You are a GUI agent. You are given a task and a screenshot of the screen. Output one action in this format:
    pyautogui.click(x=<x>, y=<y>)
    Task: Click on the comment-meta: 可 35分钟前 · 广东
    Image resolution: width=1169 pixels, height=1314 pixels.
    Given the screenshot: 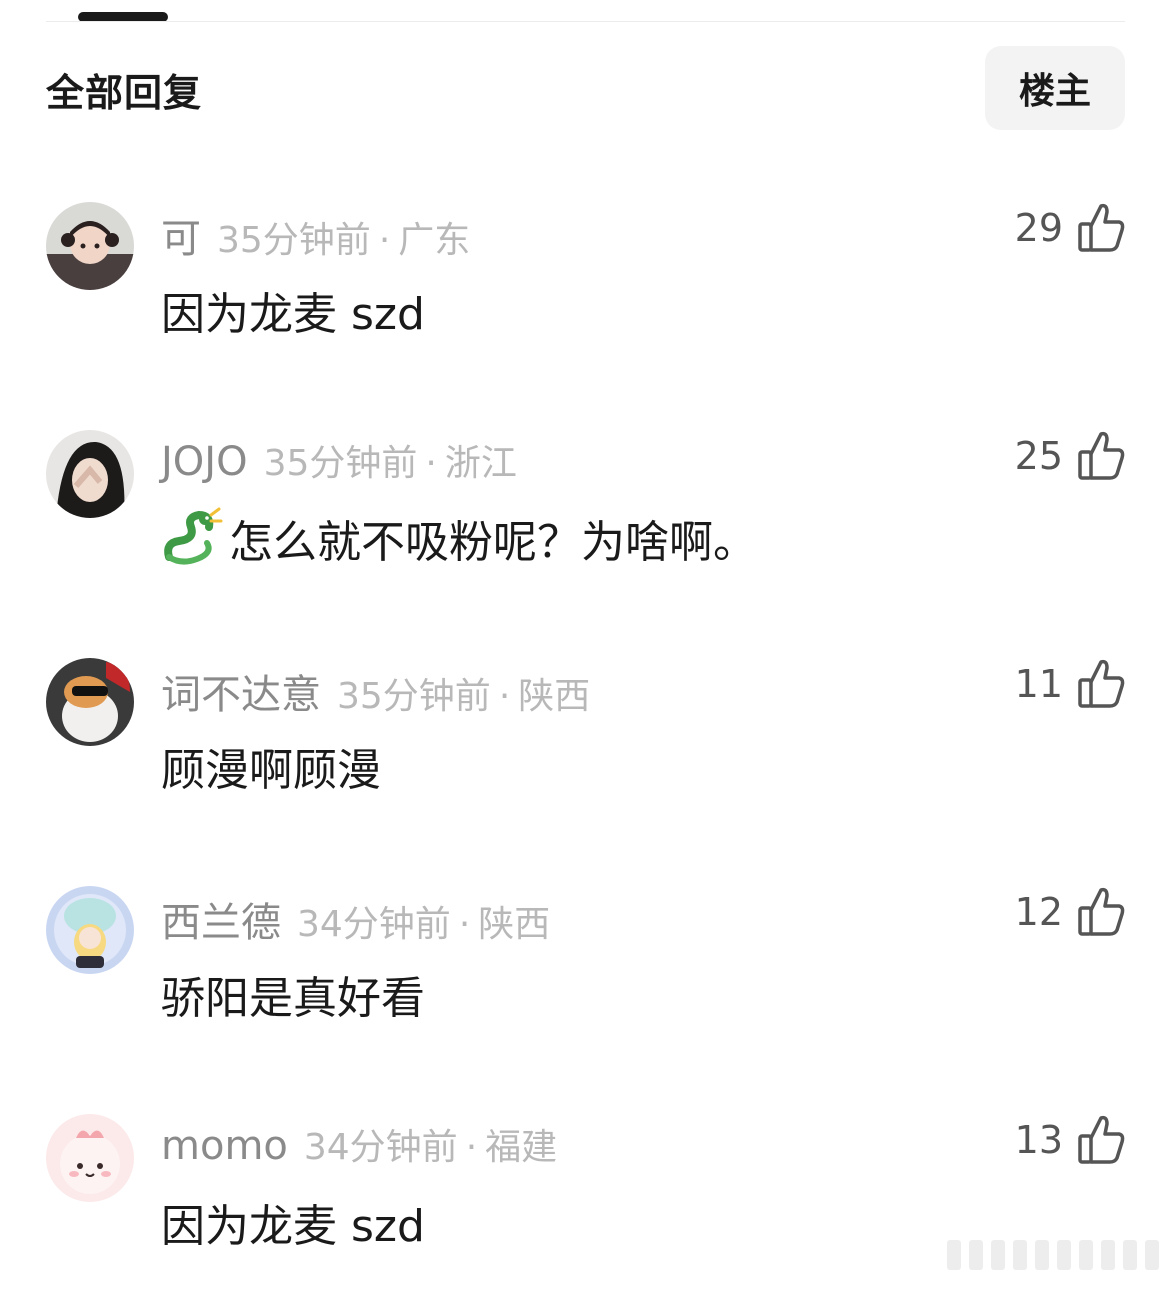 What is the action you would take?
    pyautogui.click(x=315, y=234)
    